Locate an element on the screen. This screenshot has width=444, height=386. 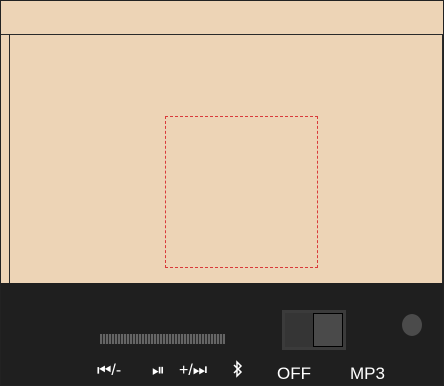
power-toggle is located at coordinates (314, 330).